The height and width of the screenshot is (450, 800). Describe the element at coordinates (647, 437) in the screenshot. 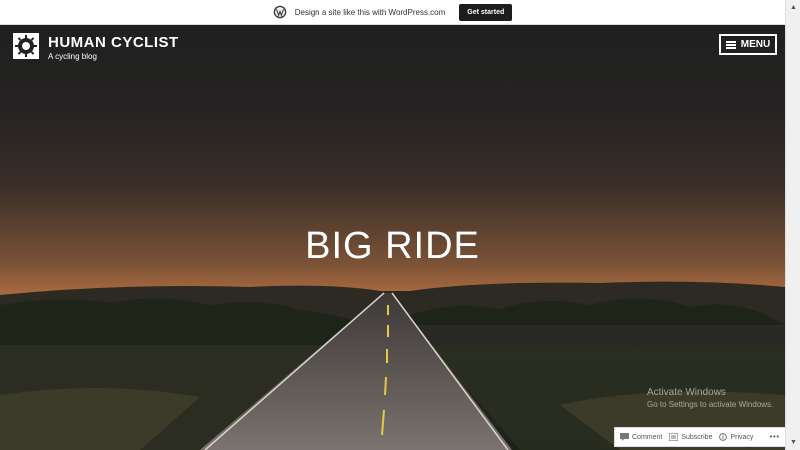

I see `comment-label: Comment` at that location.